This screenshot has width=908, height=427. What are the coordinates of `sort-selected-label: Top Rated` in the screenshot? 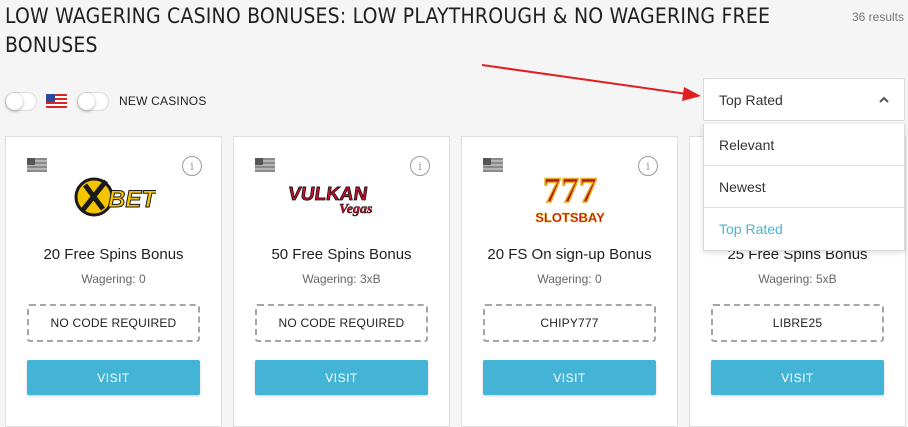 It's located at (751, 99).